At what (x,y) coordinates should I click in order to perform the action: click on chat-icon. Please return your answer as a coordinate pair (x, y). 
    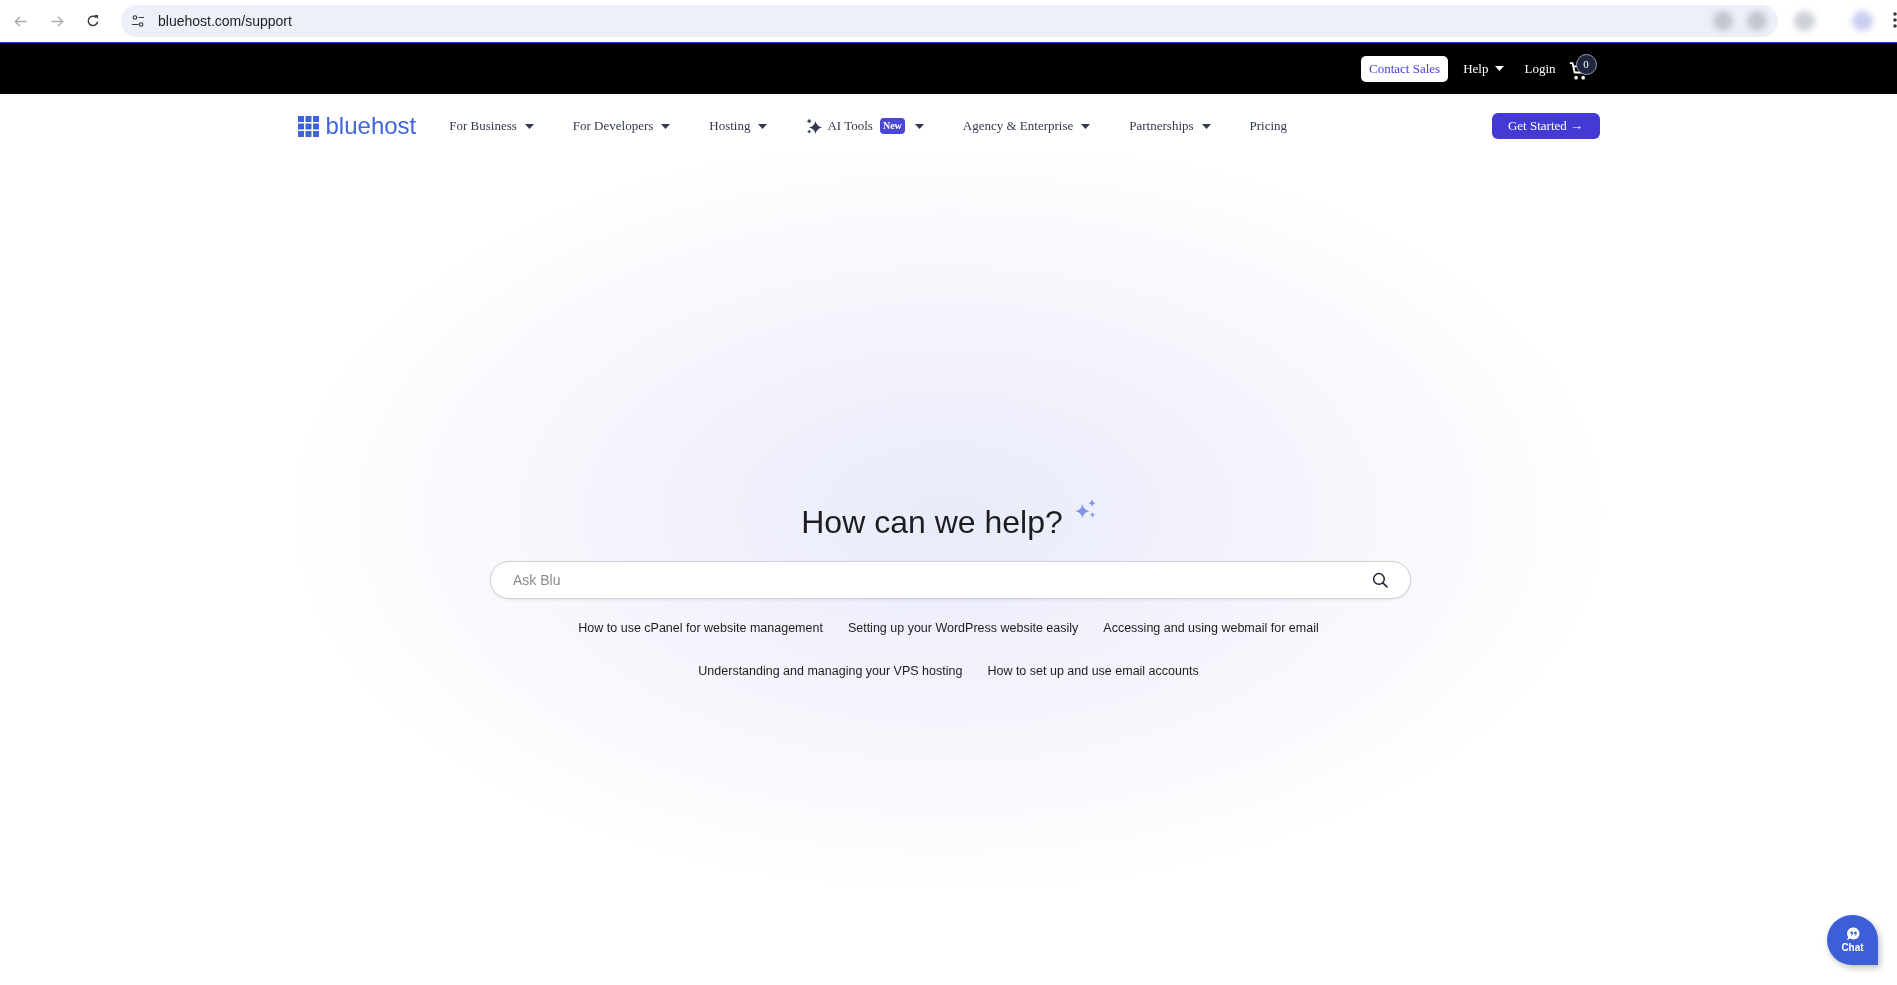
    Looking at the image, I should click on (1852, 934).